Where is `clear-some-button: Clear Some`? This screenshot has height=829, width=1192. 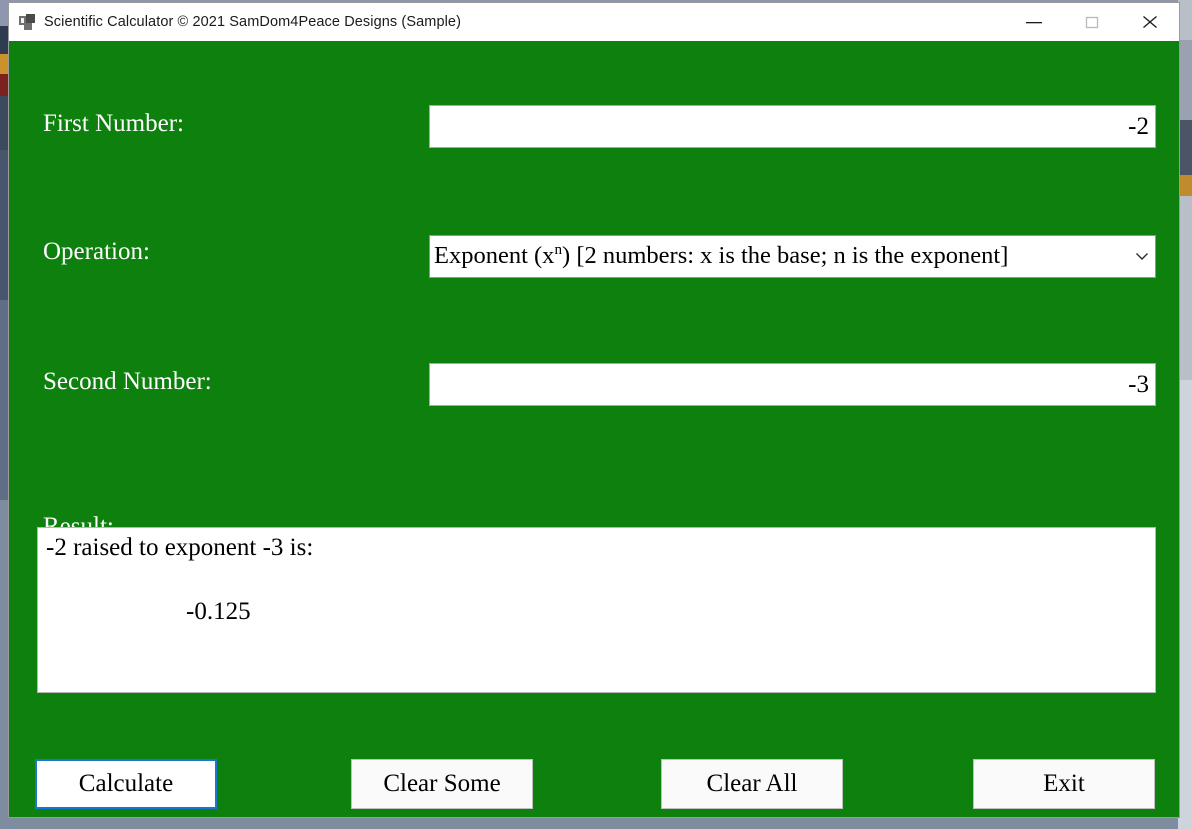
clear-some-button: Clear Some is located at coordinates (442, 784).